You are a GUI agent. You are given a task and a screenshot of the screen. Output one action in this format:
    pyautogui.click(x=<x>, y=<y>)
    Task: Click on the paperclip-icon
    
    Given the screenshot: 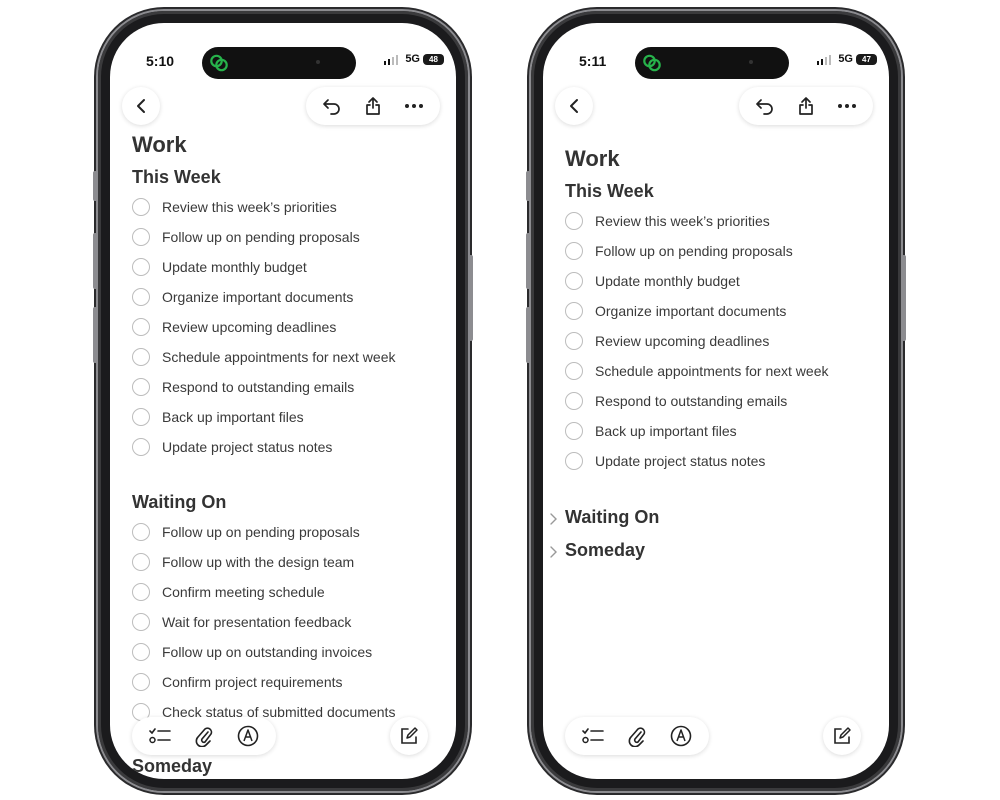 What is the action you would take?
    pyautogui.click(x=204, y=737)
    